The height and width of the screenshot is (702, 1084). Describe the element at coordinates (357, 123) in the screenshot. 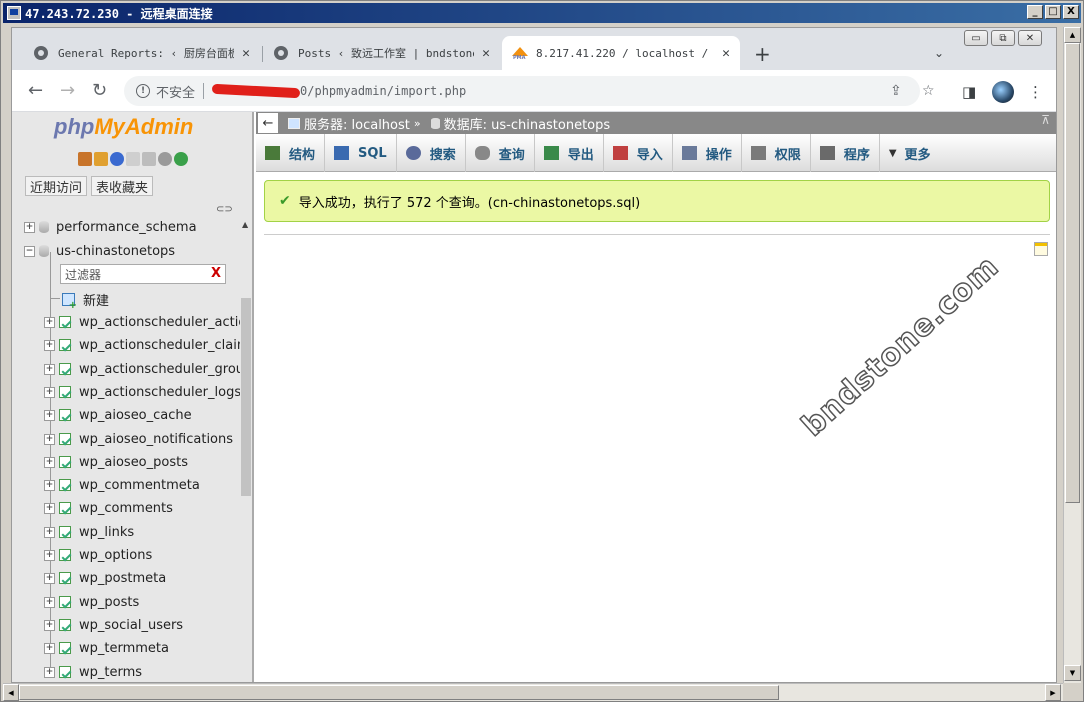

I see `breadcrumb-server: 服务器: localhost` at that location.